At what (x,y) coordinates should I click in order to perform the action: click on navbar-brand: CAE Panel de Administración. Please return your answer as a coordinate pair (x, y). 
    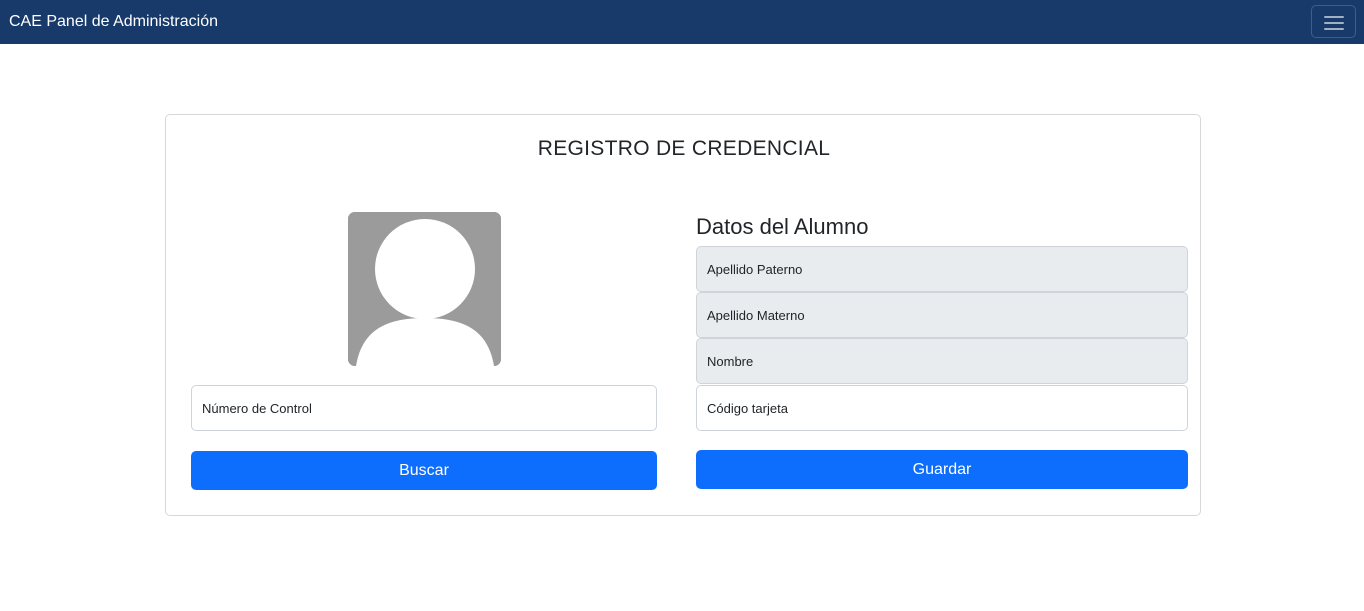
    Looking at the image, I should click on (113, 22).